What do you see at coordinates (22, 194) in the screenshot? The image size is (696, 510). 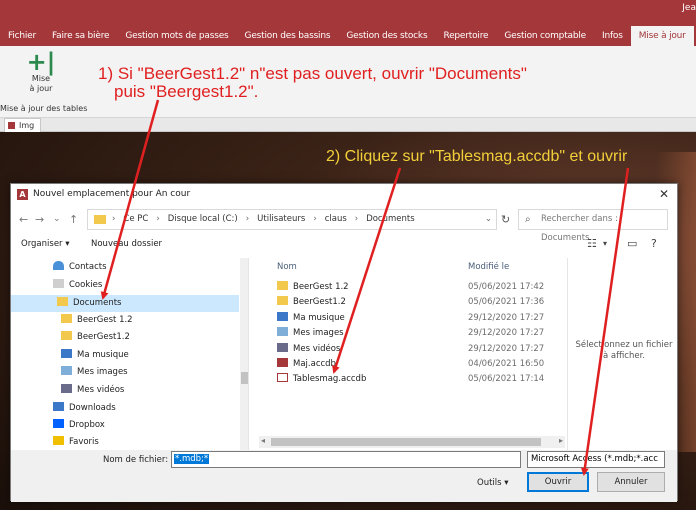 I see `access-app-icon: A` at bounding box center [22, 194].